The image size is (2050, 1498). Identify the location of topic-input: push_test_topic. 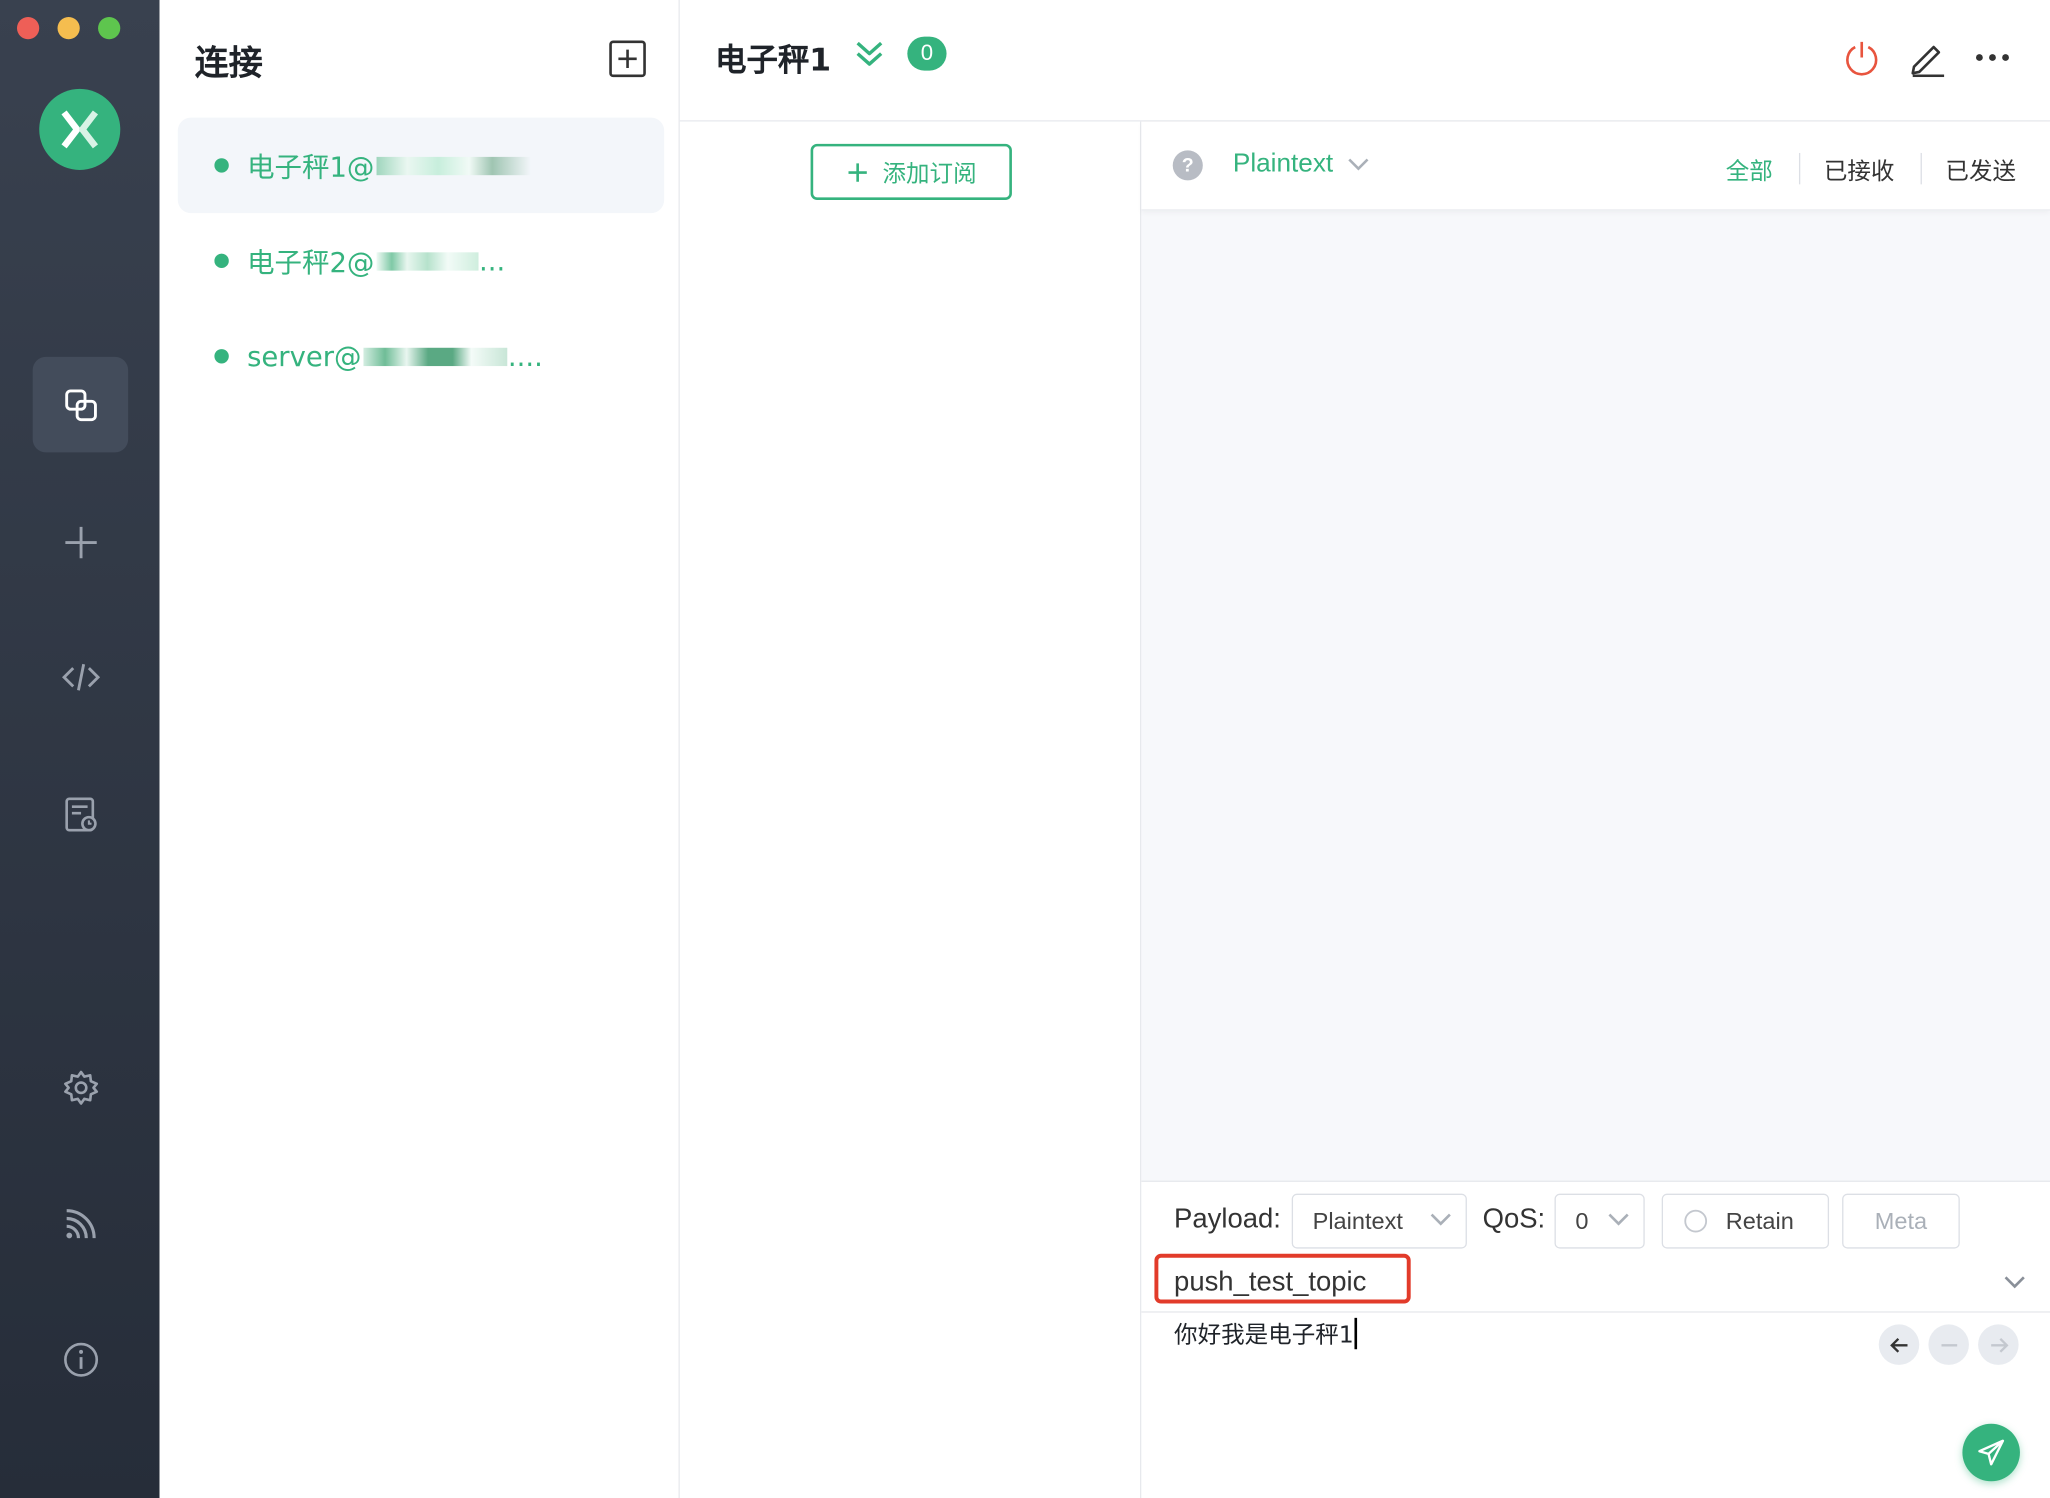
(1270, 1282).